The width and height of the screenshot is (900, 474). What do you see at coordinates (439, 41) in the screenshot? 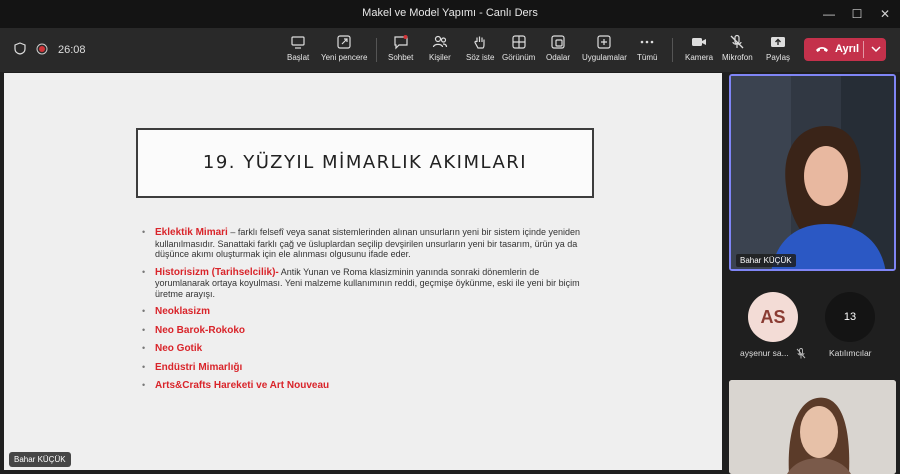
I see `people-icon` at bounding box center [439, 41].